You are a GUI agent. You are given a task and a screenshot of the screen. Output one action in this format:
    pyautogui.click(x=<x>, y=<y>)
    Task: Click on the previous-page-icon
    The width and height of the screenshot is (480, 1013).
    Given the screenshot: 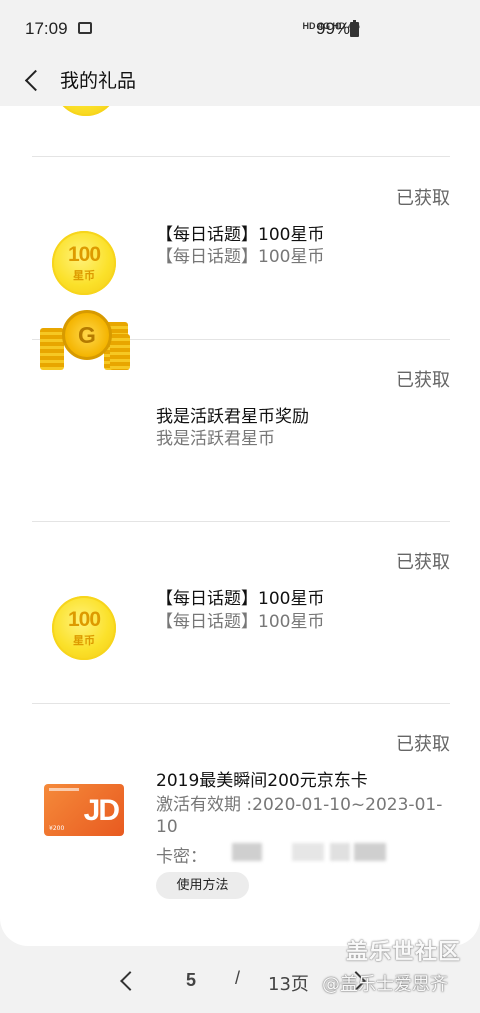 What is the action you would take?
    pyautogui.click(x=127, y=981)
    